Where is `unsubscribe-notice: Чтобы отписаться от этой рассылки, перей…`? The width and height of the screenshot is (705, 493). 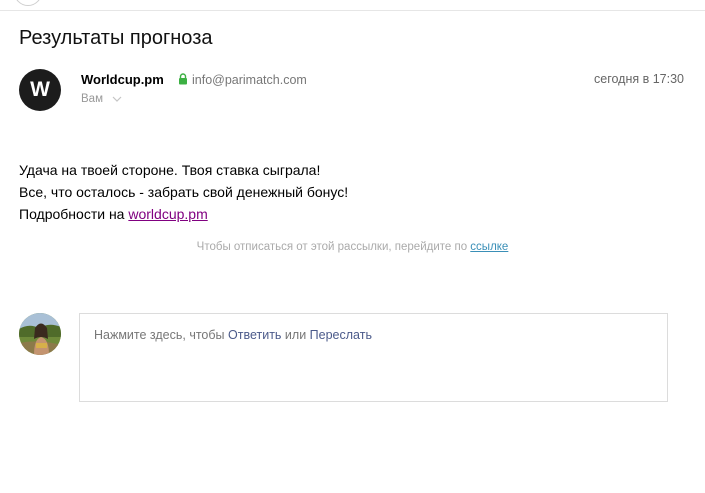
unsubscribe-notice: Чтобы отписаться от этой рассылки, перей… is located at coordinates (352, 247).